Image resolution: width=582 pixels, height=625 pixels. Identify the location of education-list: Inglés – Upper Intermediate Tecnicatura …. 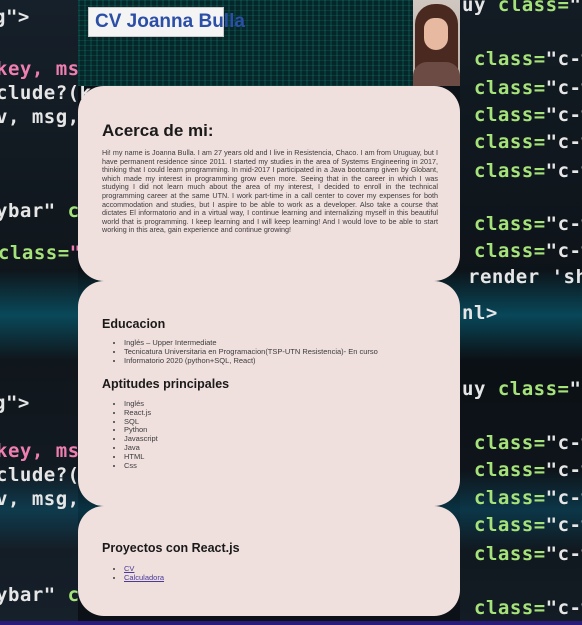
(240, 352).